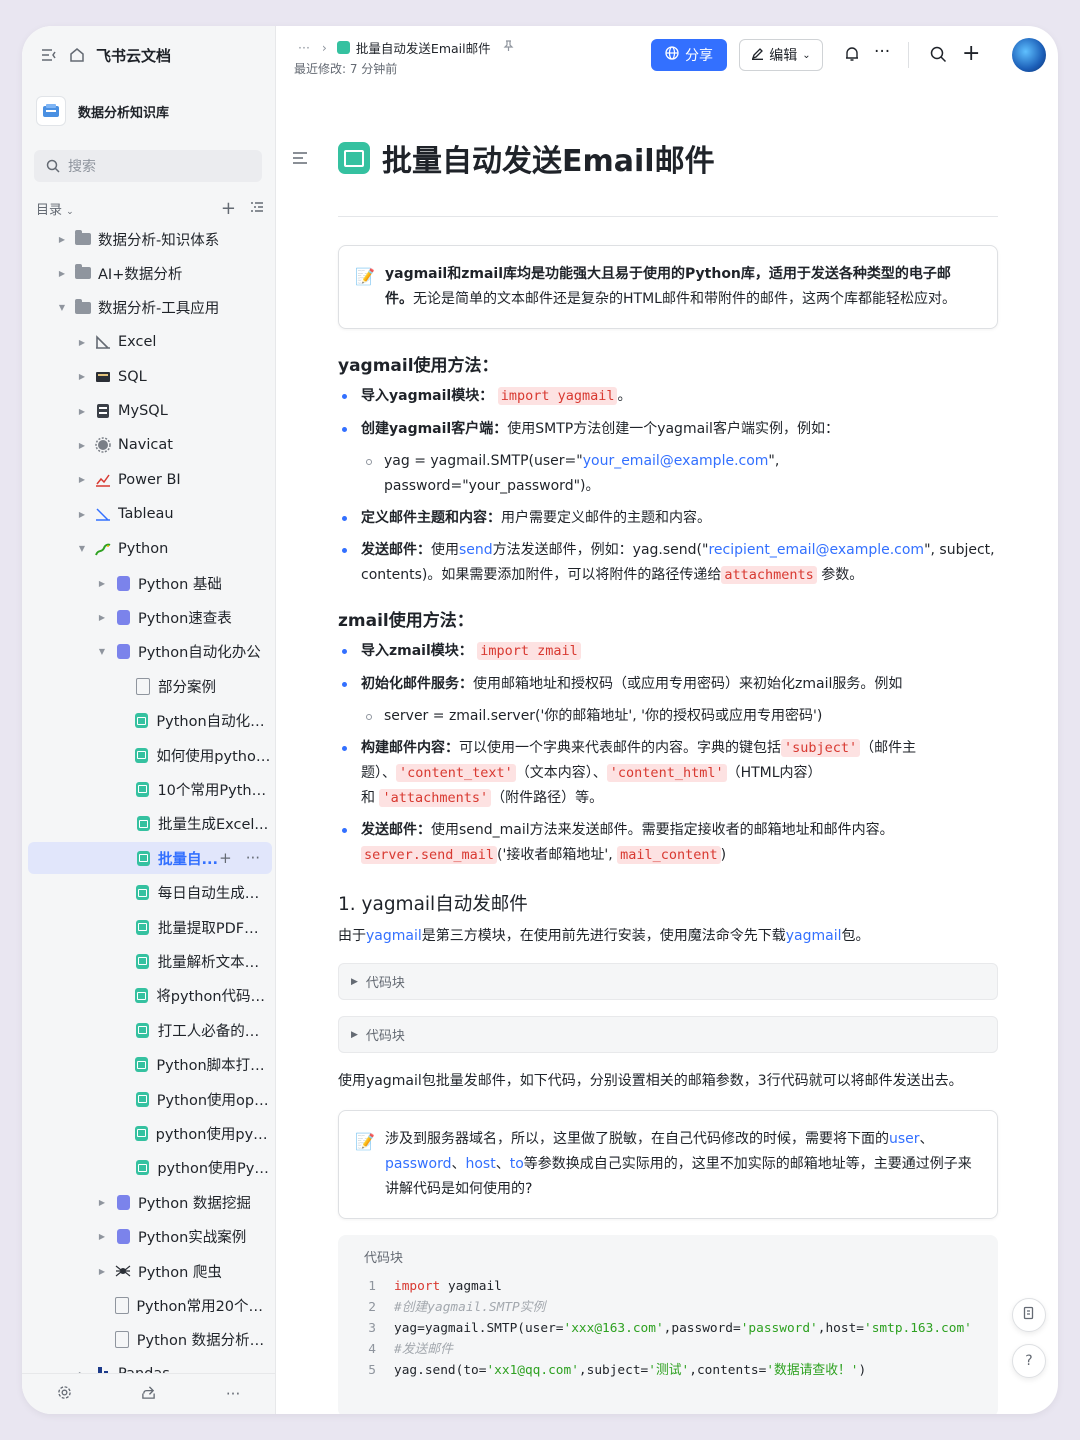 Image resolution: width=1080 pixels, height=1440 pixels. Describe the element at coordinates (548, 158) in the screenshot. I see `document-title-text: 批量自动发送Email邮件` at that location.